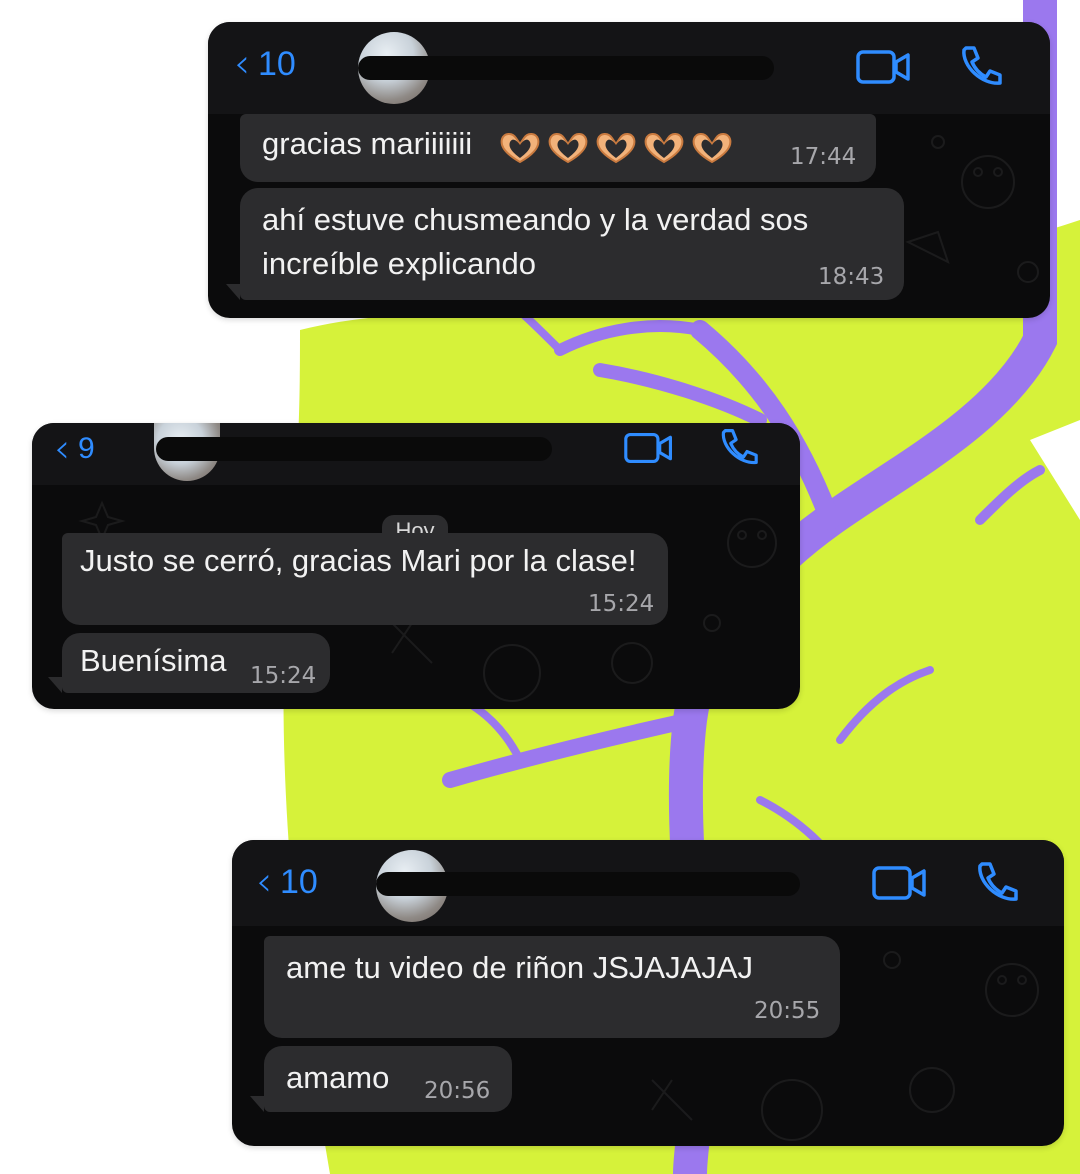  I want to click on message-text: amamo, so click(338, 1077).